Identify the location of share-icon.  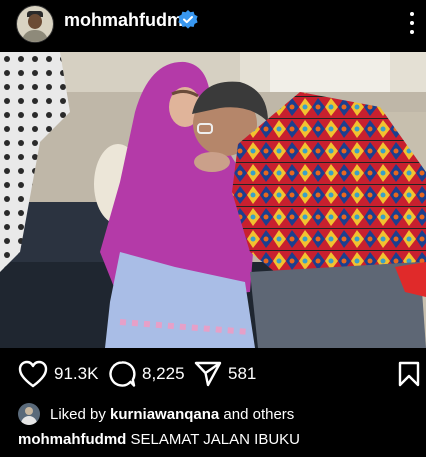
(208, 374).